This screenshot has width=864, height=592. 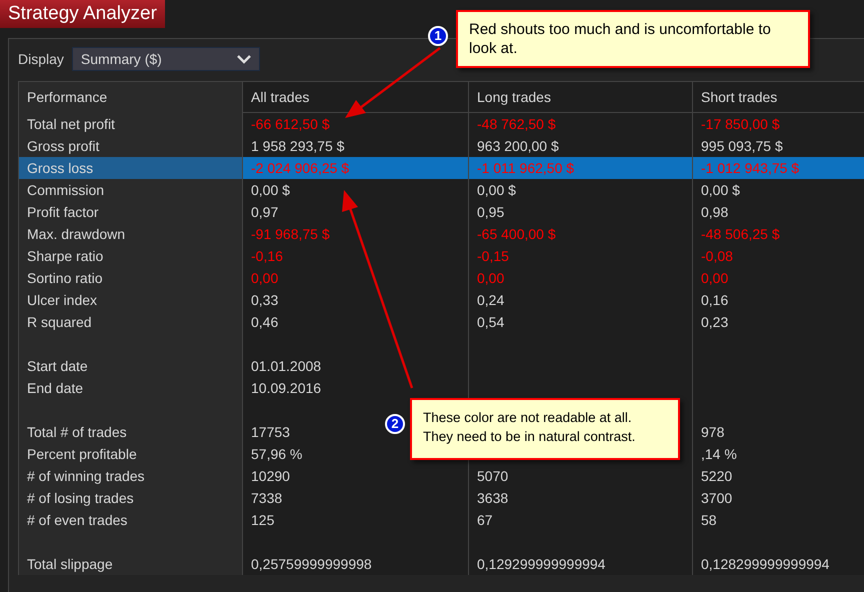 What do you see at coordinates (41, 59) in the screenshot?
I see `display-label: Display` at bounding box center [41, 59].